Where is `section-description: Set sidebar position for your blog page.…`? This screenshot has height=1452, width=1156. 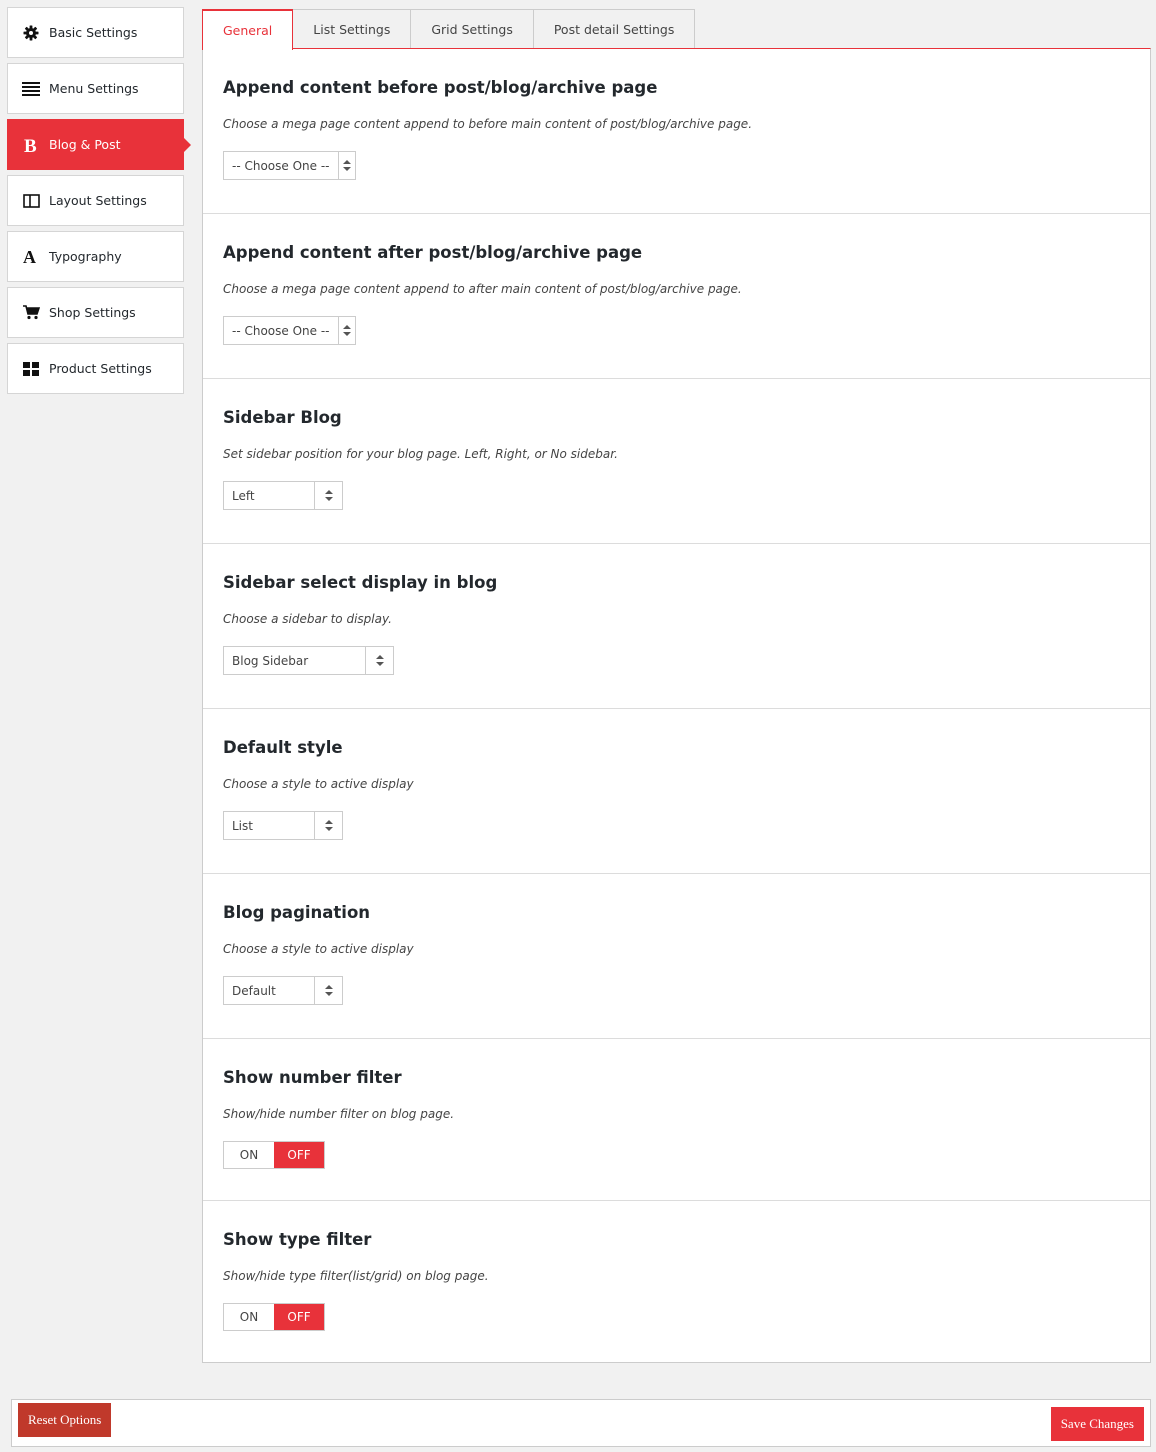
section-description: Set sidebar position for your blog page.… is located at coordinates (420, 454).